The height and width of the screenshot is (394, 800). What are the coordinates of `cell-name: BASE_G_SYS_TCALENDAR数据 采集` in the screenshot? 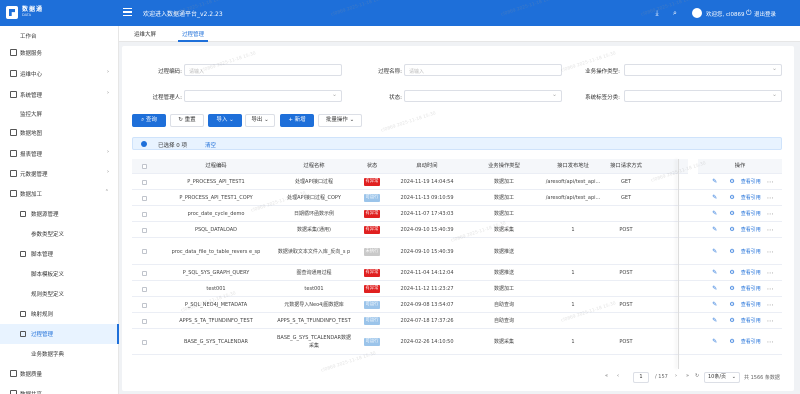 It's located at (314, 342).